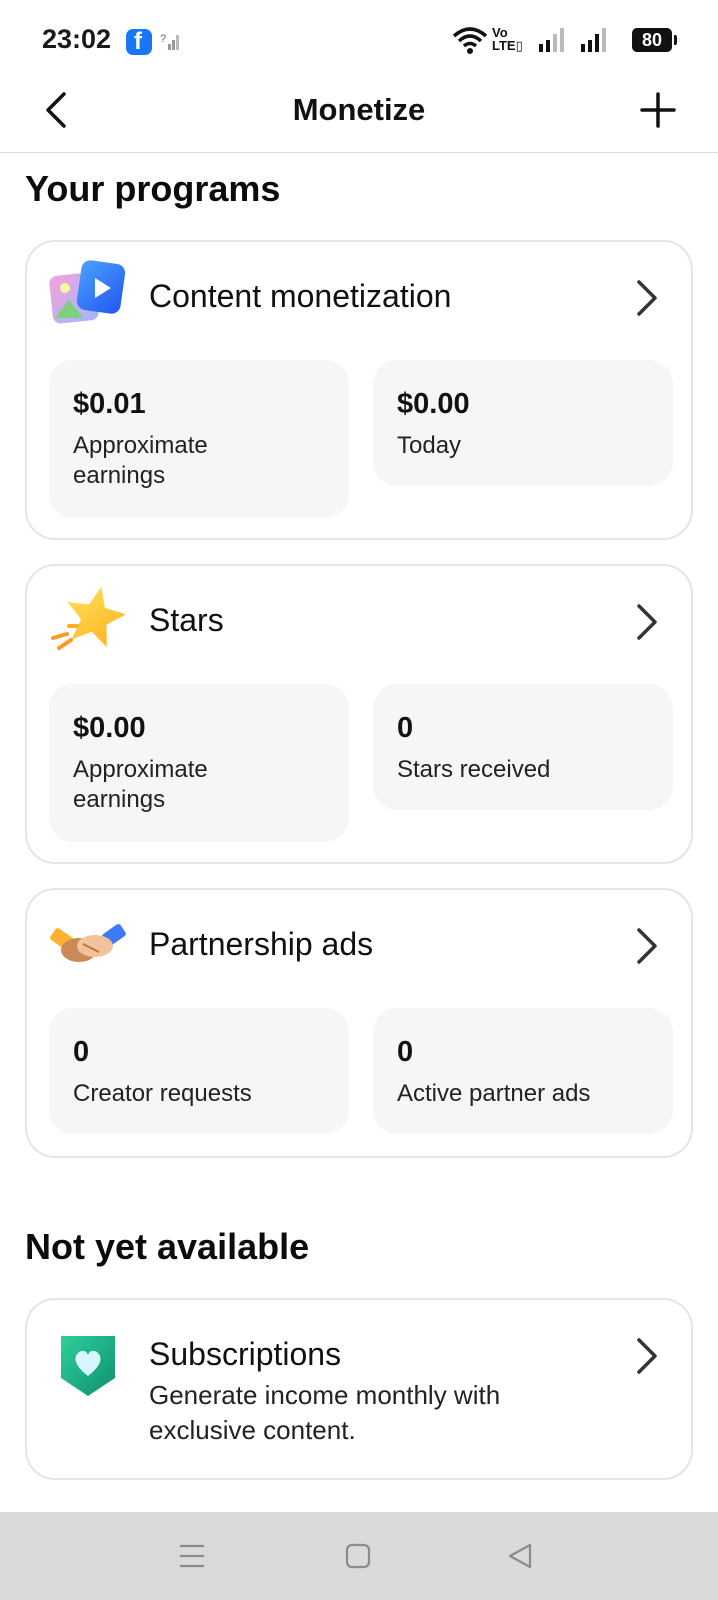 This screenshot has height=1600, width=718. I want to click on heart-badge-icon, so click(88, 1366).